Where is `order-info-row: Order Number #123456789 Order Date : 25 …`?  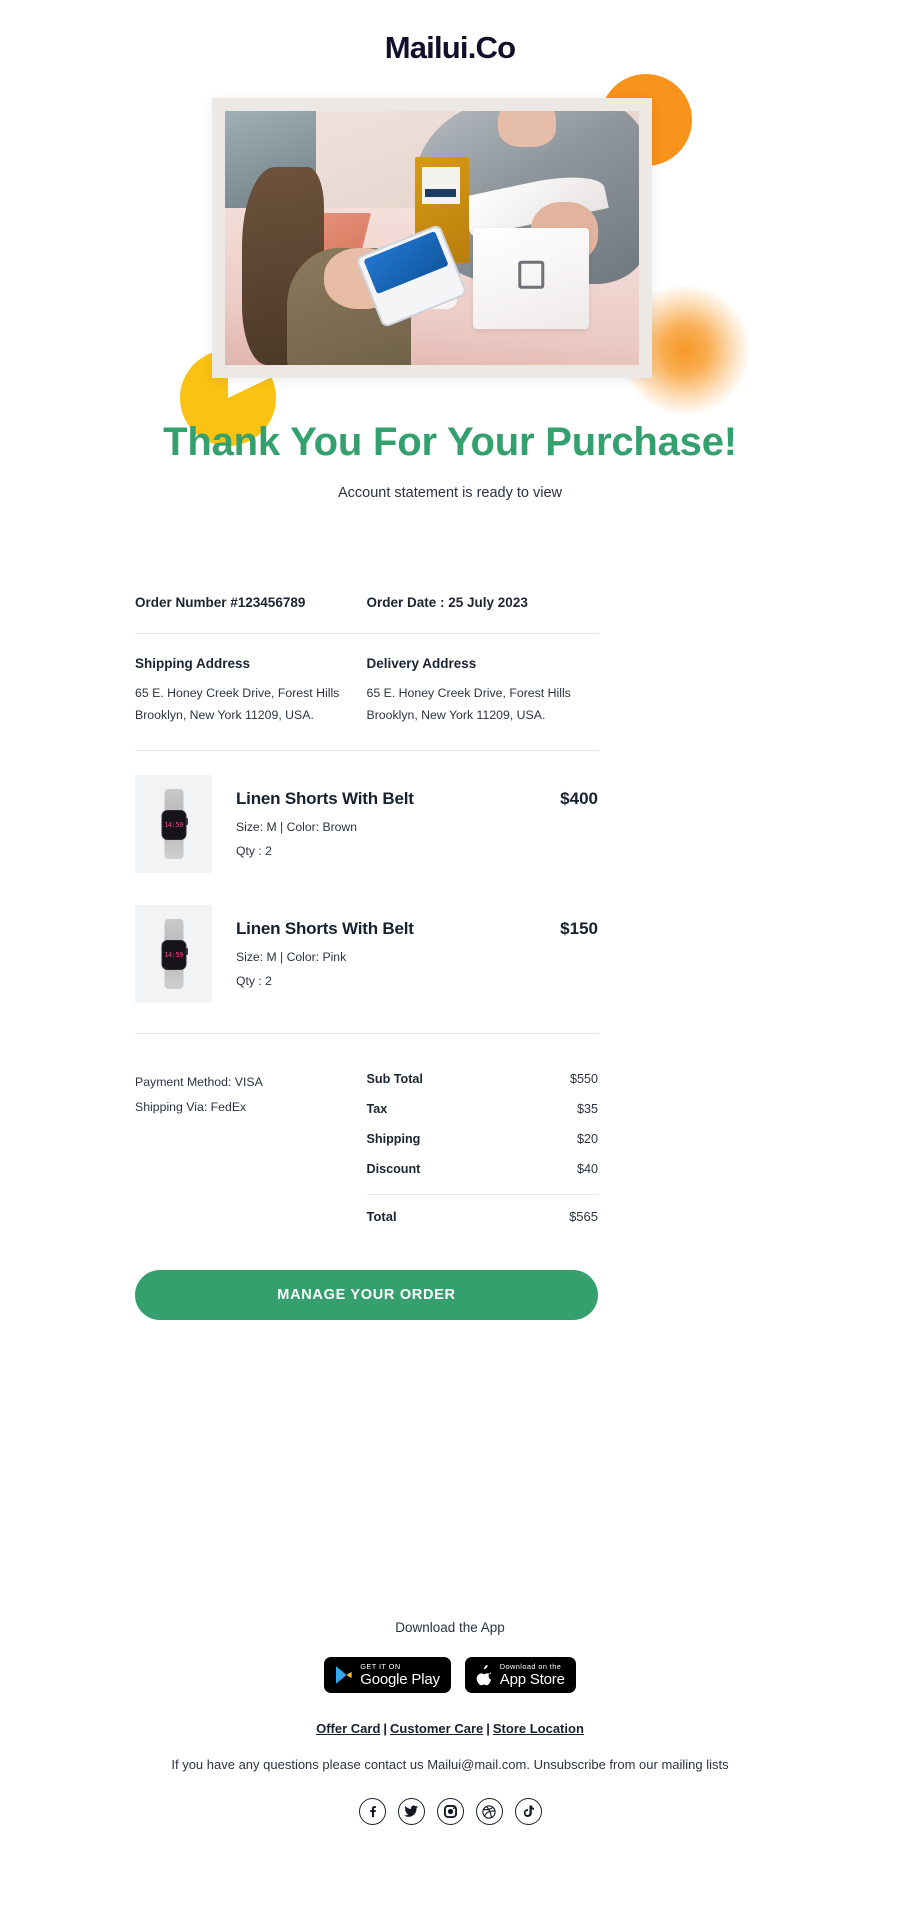
order-info-row: Order Number #123456789 Order Date : 25 … is located at coordinates (366, 614).